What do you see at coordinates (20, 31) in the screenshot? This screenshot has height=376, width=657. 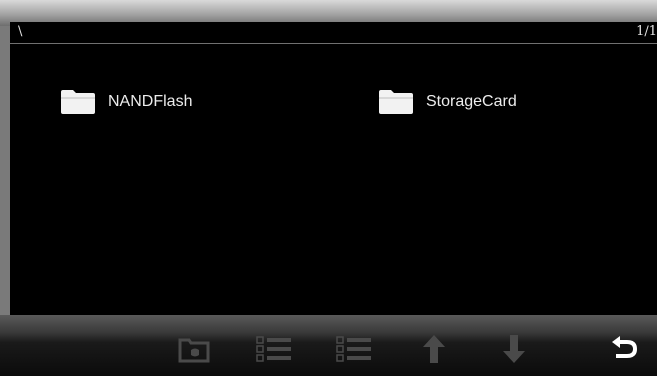 I see `current-path: \` at bounding box center [20, 31].